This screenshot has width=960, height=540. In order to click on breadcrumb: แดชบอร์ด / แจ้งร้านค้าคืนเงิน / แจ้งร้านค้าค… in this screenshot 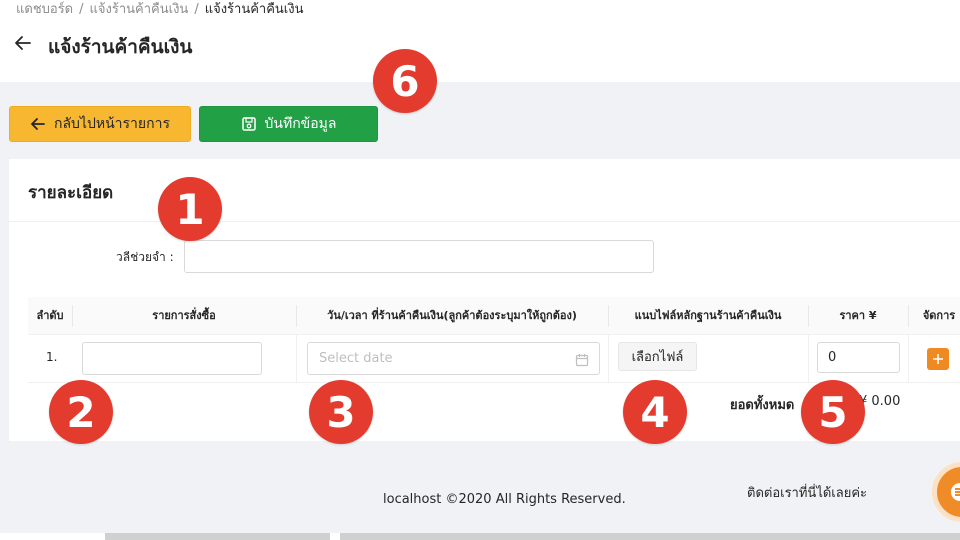, I will do `click(159, 9)`.